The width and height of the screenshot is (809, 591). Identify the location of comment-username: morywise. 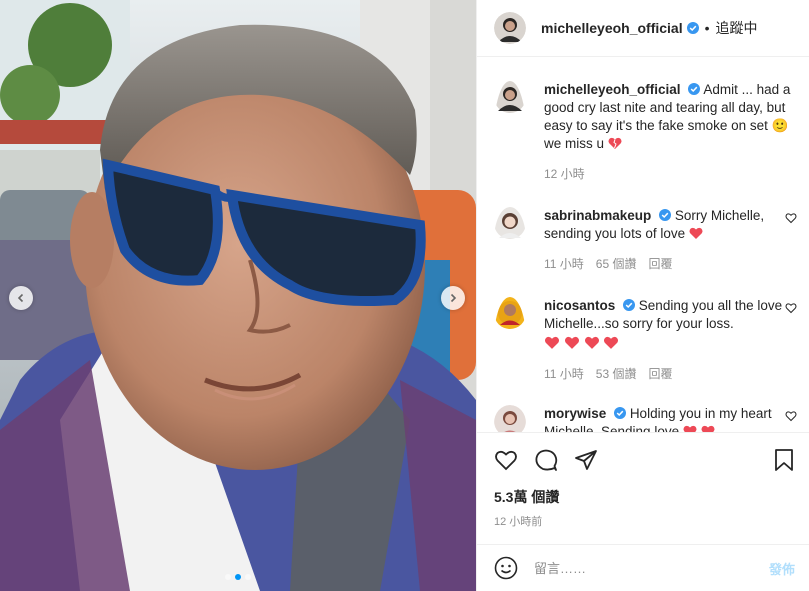
(575, 413).